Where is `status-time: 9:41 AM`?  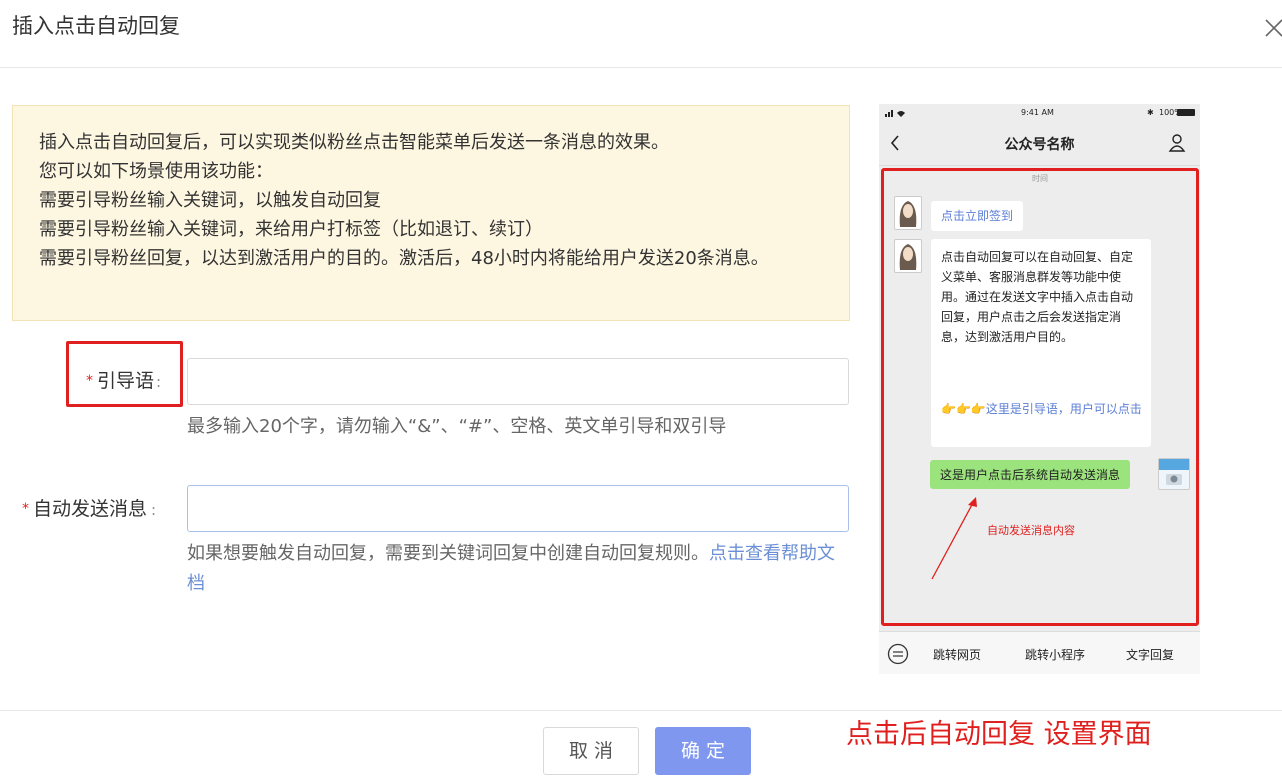 status-time: 9:41 AM is located at coordinates (1037, 112).